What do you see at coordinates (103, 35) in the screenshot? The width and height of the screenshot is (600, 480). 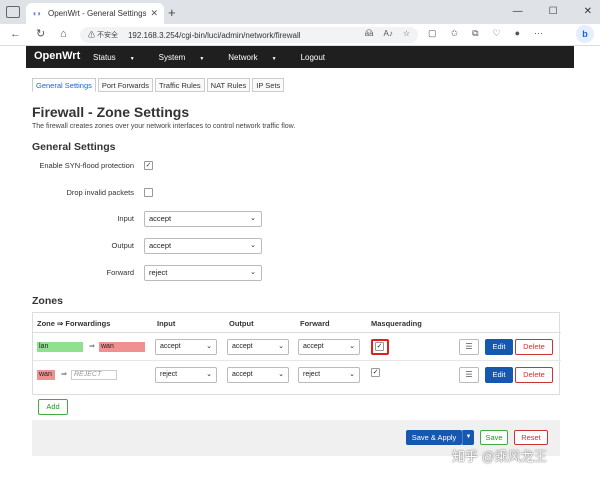 I see `security-warning: ⚠ 不安全` at bounding box center [103, 35].